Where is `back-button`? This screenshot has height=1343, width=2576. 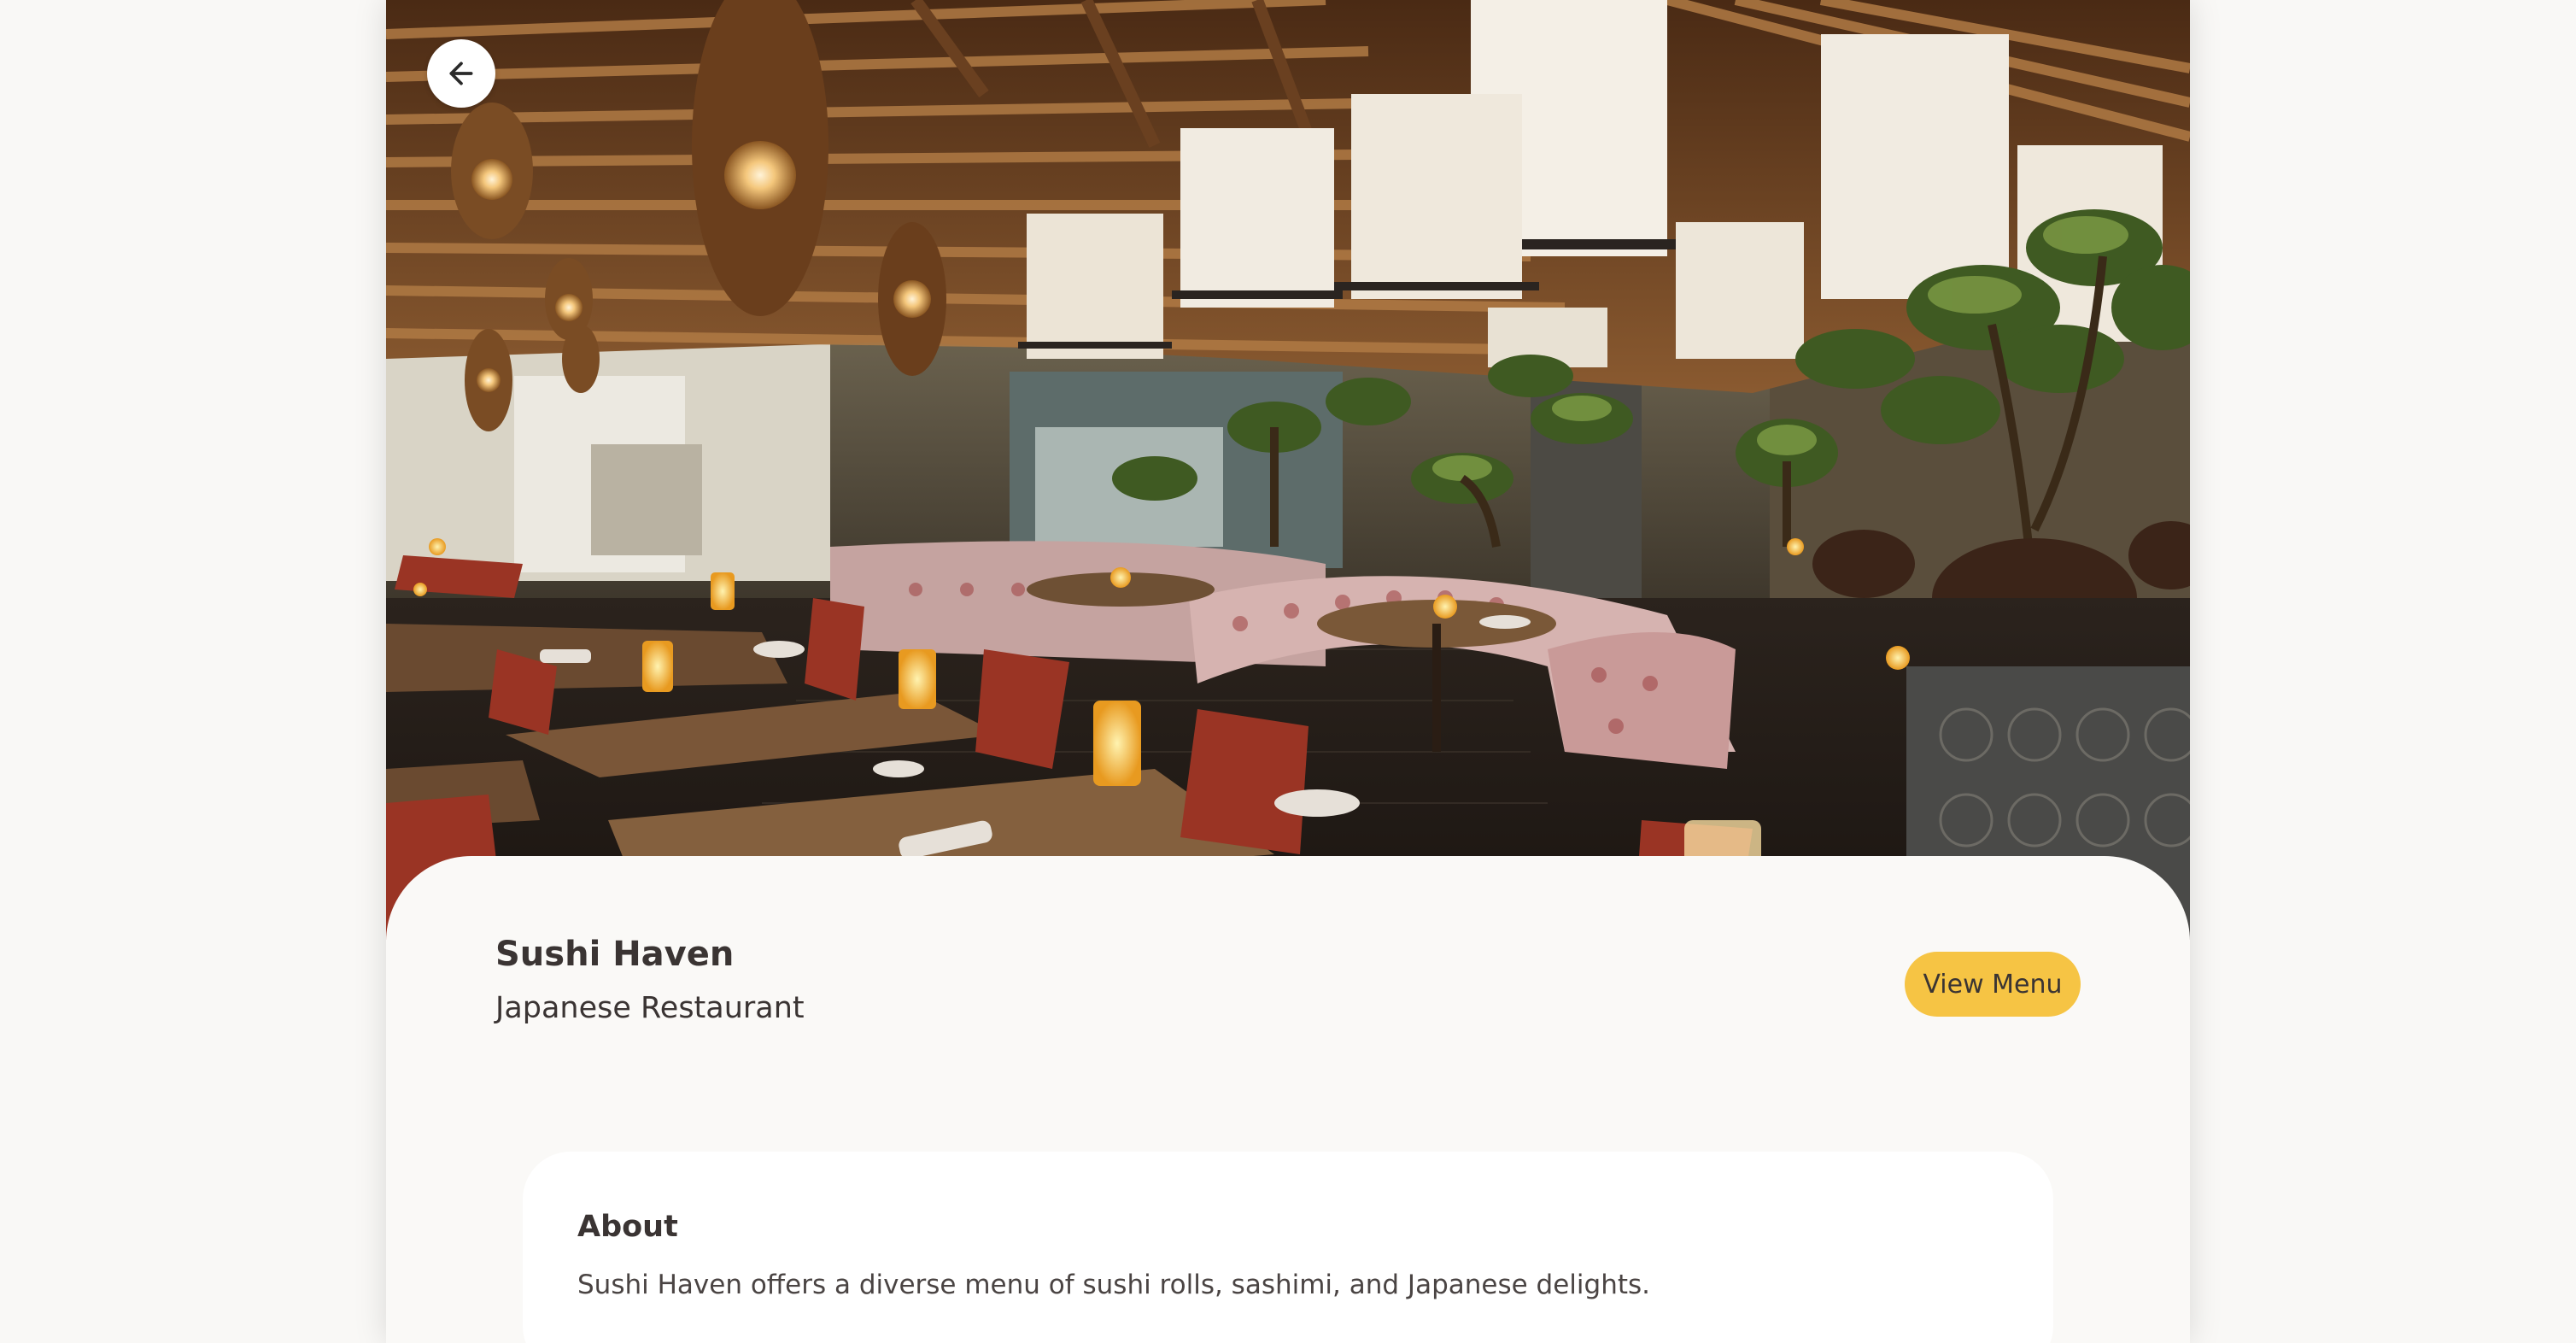 back-button is located at coordinates (461, 73).